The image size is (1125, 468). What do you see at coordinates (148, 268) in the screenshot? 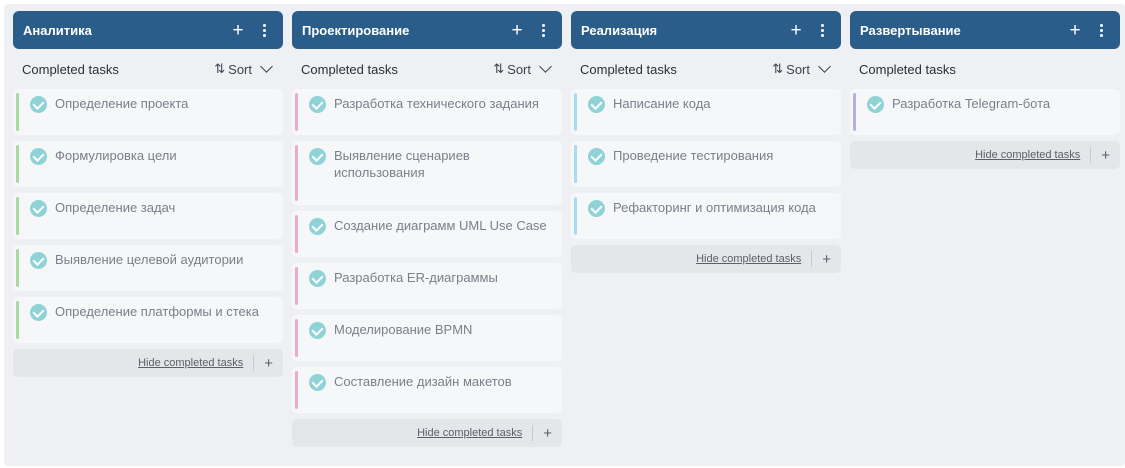
I see `task-card: Выявление целевой аудитории` at bounding box center [148, 268].